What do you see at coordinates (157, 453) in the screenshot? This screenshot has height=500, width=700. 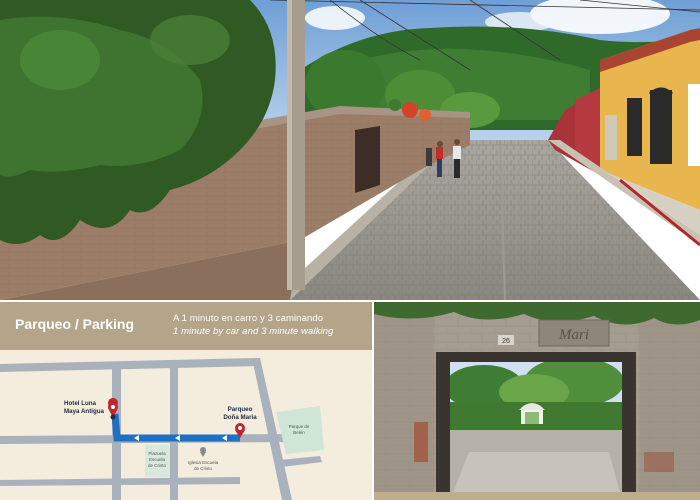 I see `plaza-label-line1: Plazuela` at bounding box center [157, 453].